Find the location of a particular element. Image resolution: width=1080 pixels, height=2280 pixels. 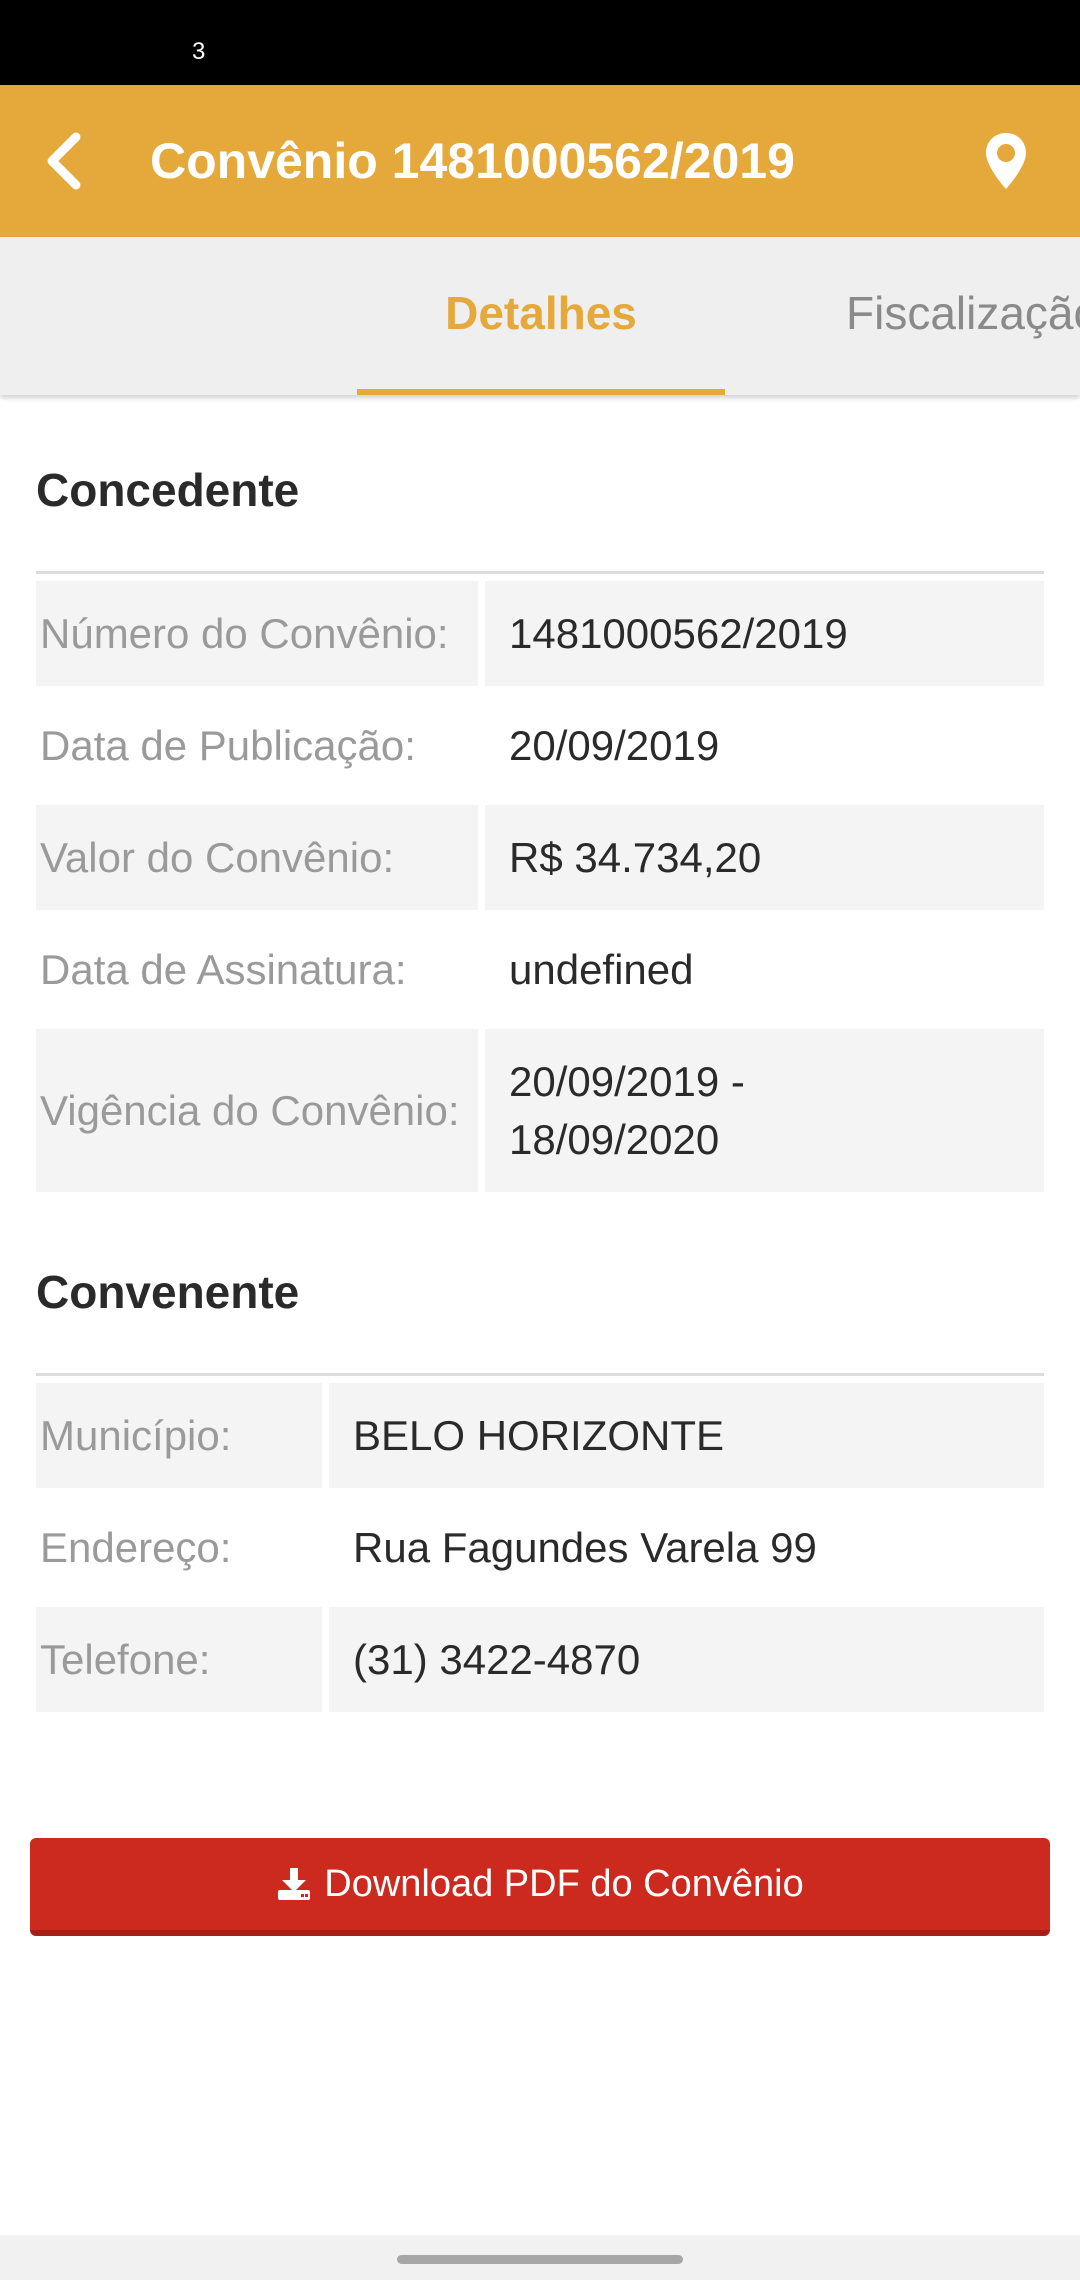

detail-row-numero: Número do Convênio: 1481000562/2019 is located at coordinates (540, 633).